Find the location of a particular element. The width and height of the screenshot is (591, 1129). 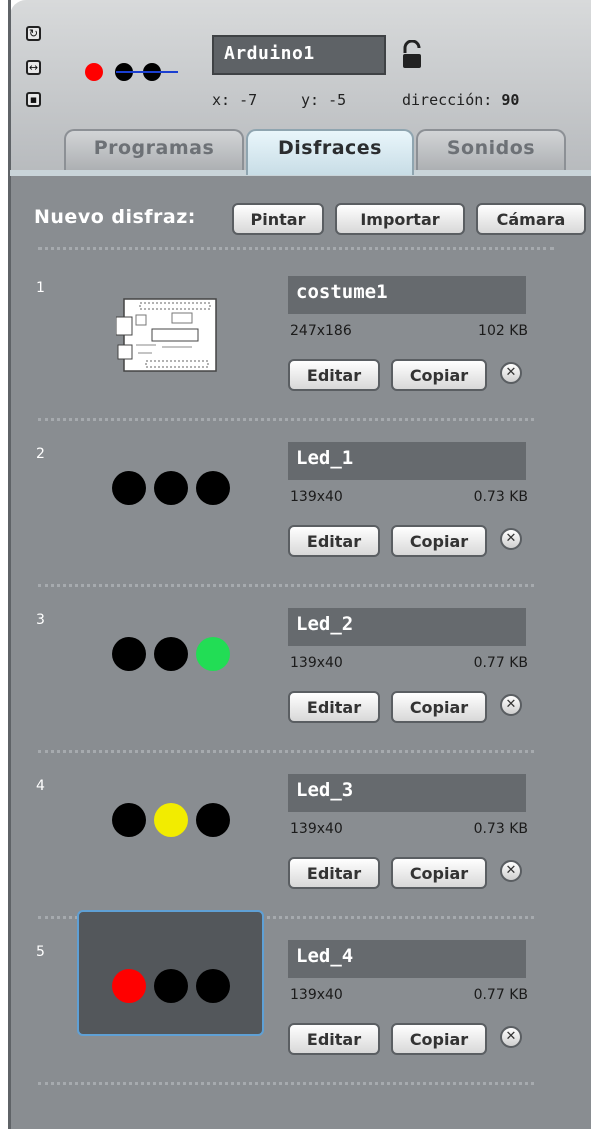

camera-button: Cámara is located at coordinates (531, 219).